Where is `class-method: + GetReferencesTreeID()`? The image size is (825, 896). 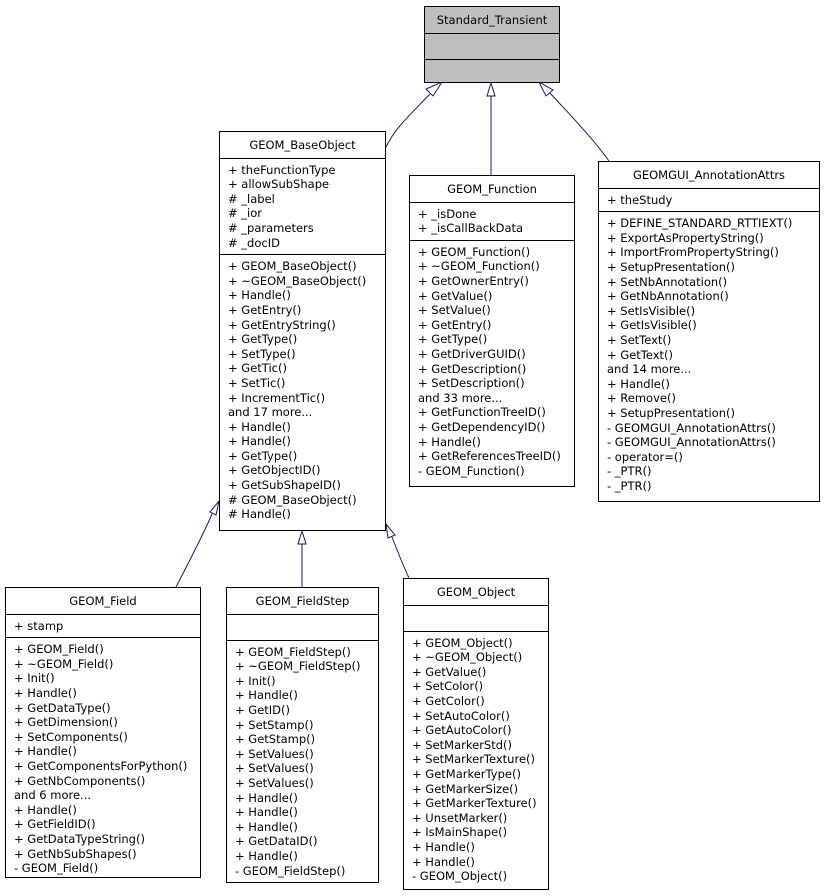 class-method: + GetReferencesTreeID() is located at coordinates (489, 456).